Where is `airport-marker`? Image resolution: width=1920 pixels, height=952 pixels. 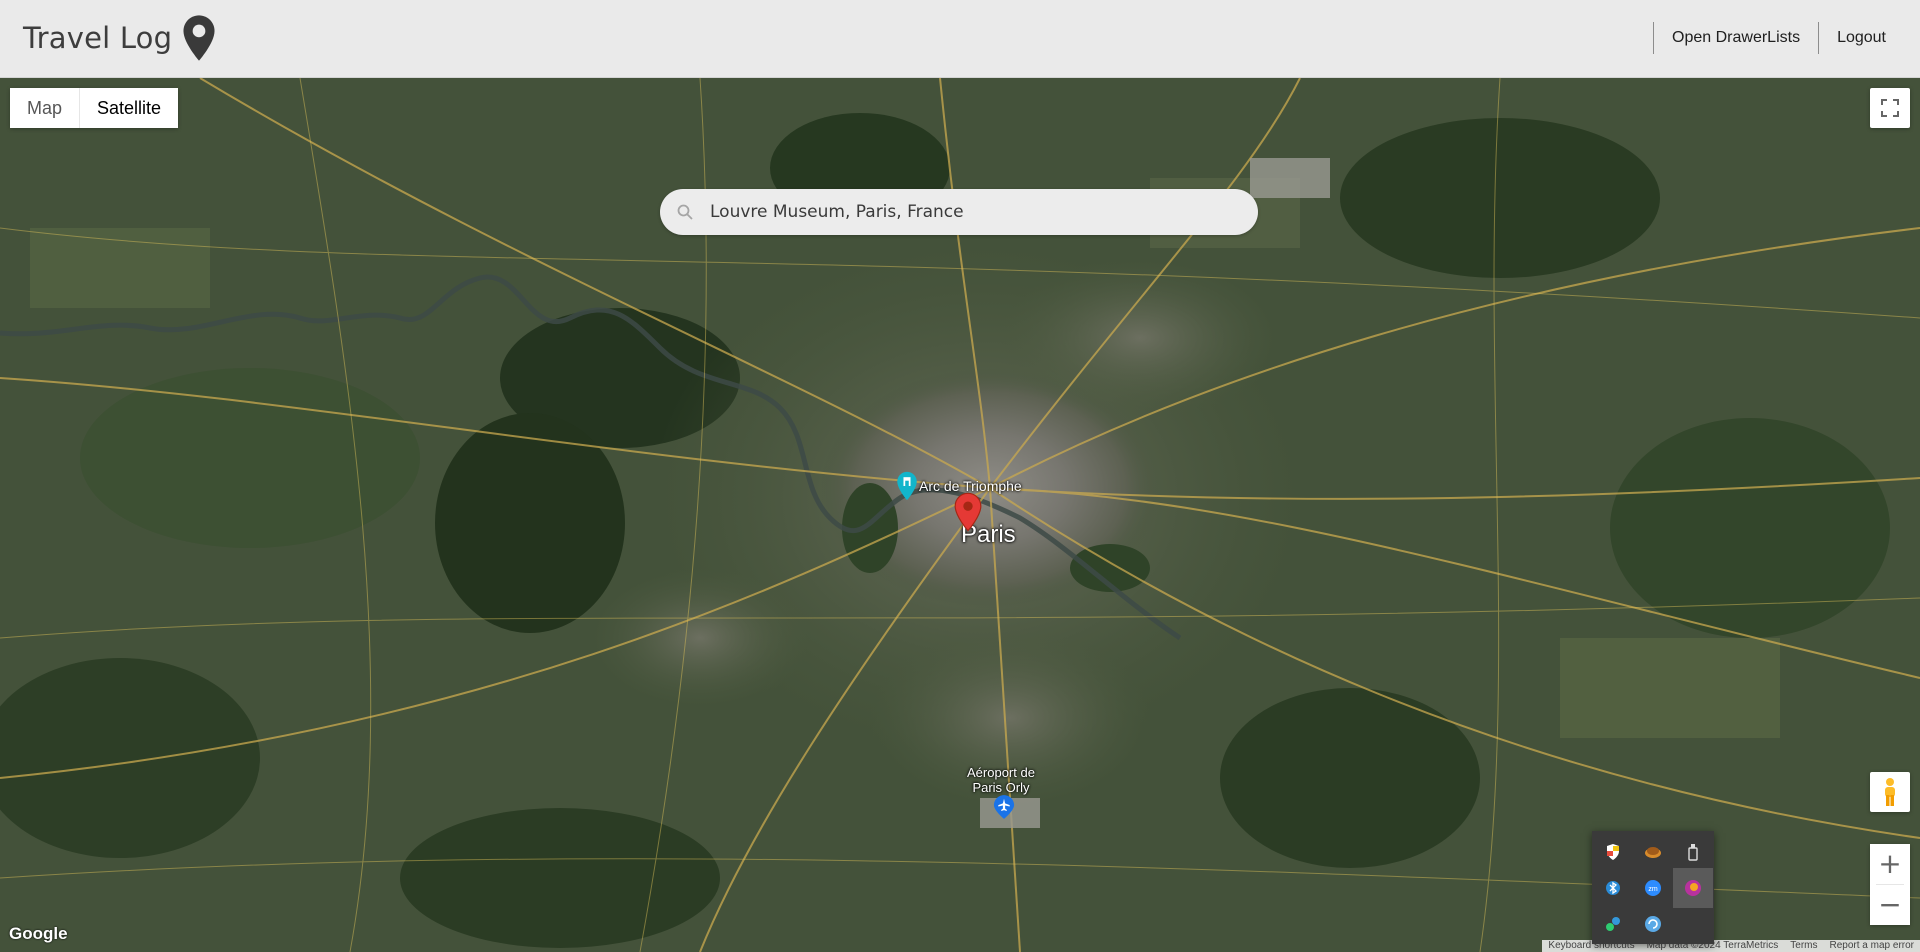
airport-marker is located at coordinates (1004, 807).